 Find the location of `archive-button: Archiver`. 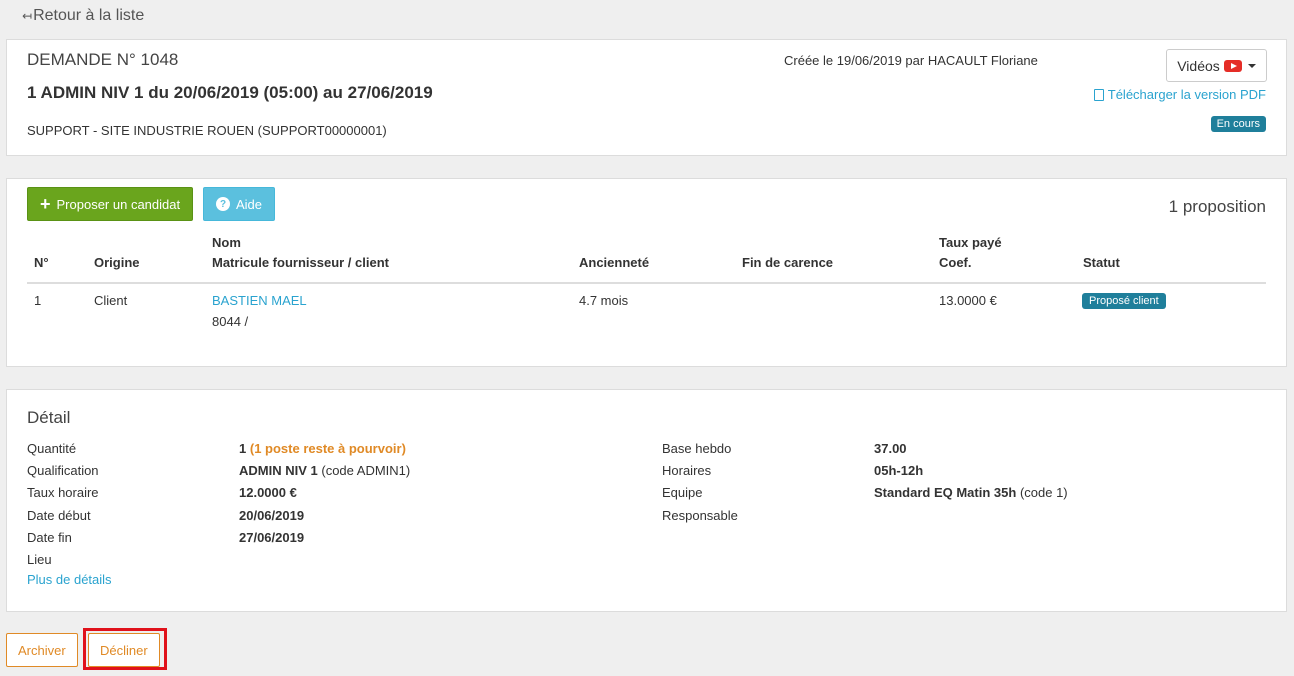

archive-button: Archiver is located at coordinates (42, 650).